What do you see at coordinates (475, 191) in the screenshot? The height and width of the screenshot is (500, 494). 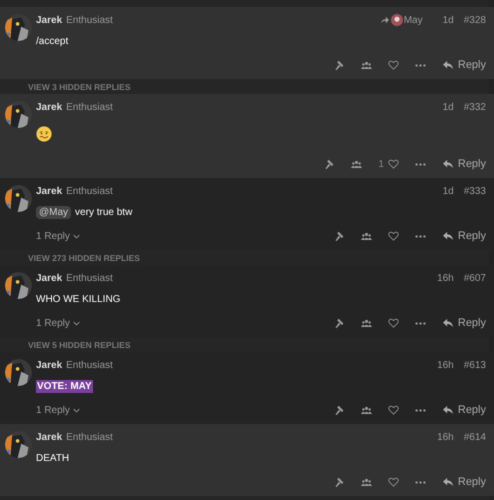 I see `post-number: #333` at bounding box center [475, 191].